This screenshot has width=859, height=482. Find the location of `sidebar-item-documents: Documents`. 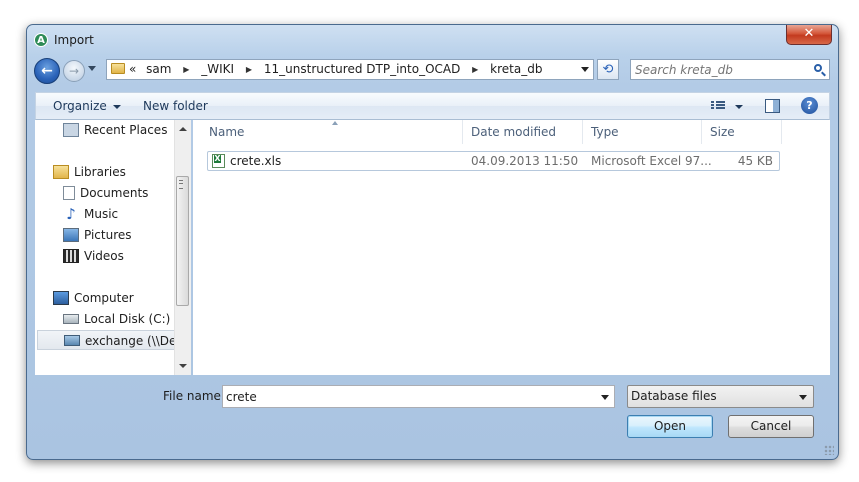

sidebar-item-documents: Documents is located at coordinates (105, 193).